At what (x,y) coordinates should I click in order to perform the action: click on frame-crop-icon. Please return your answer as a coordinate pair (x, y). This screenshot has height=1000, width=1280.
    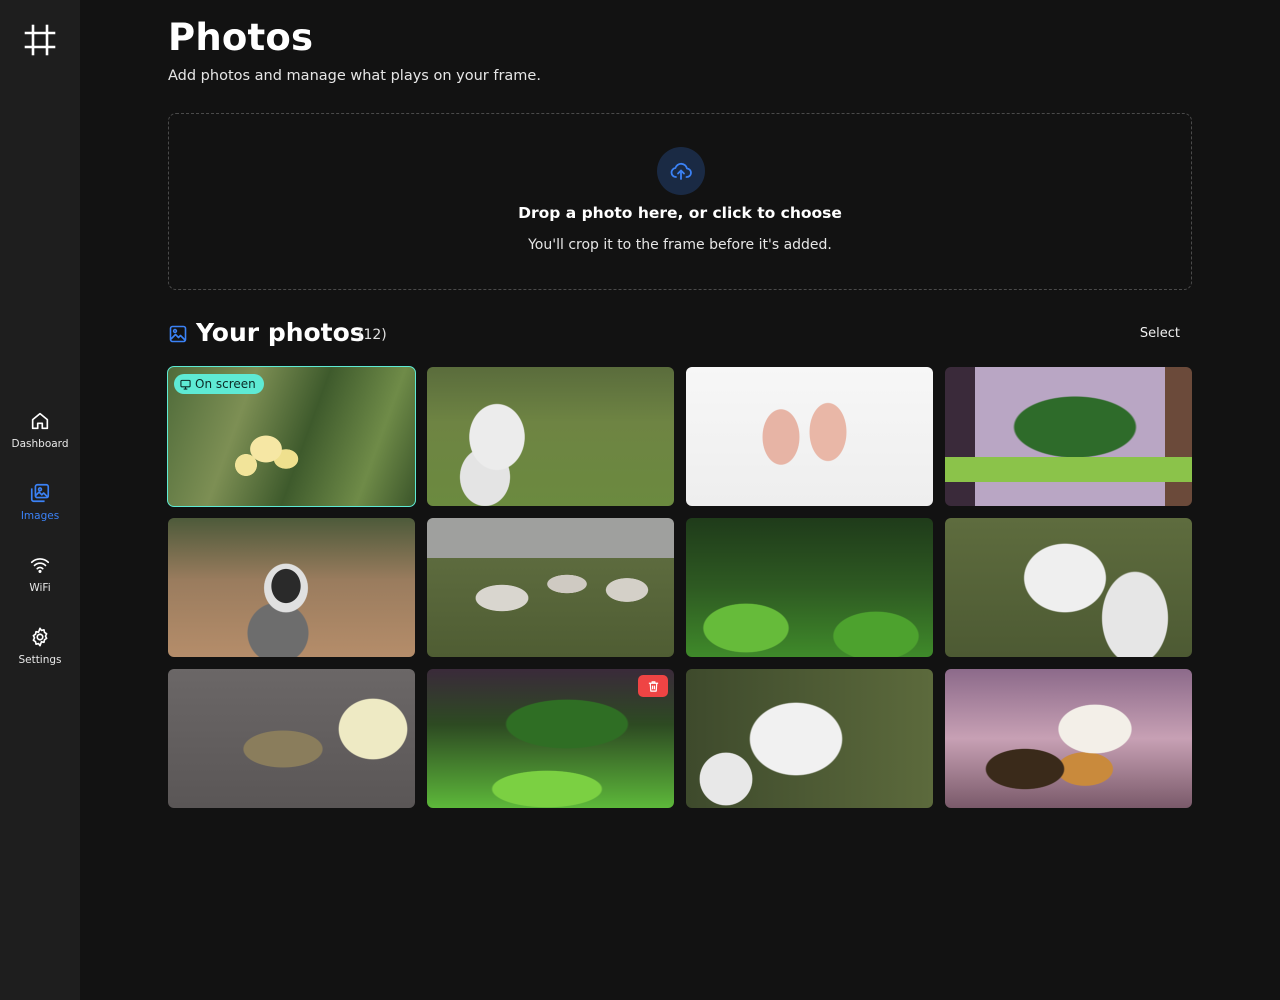
    Looking at the image, I should click on (40, 40).